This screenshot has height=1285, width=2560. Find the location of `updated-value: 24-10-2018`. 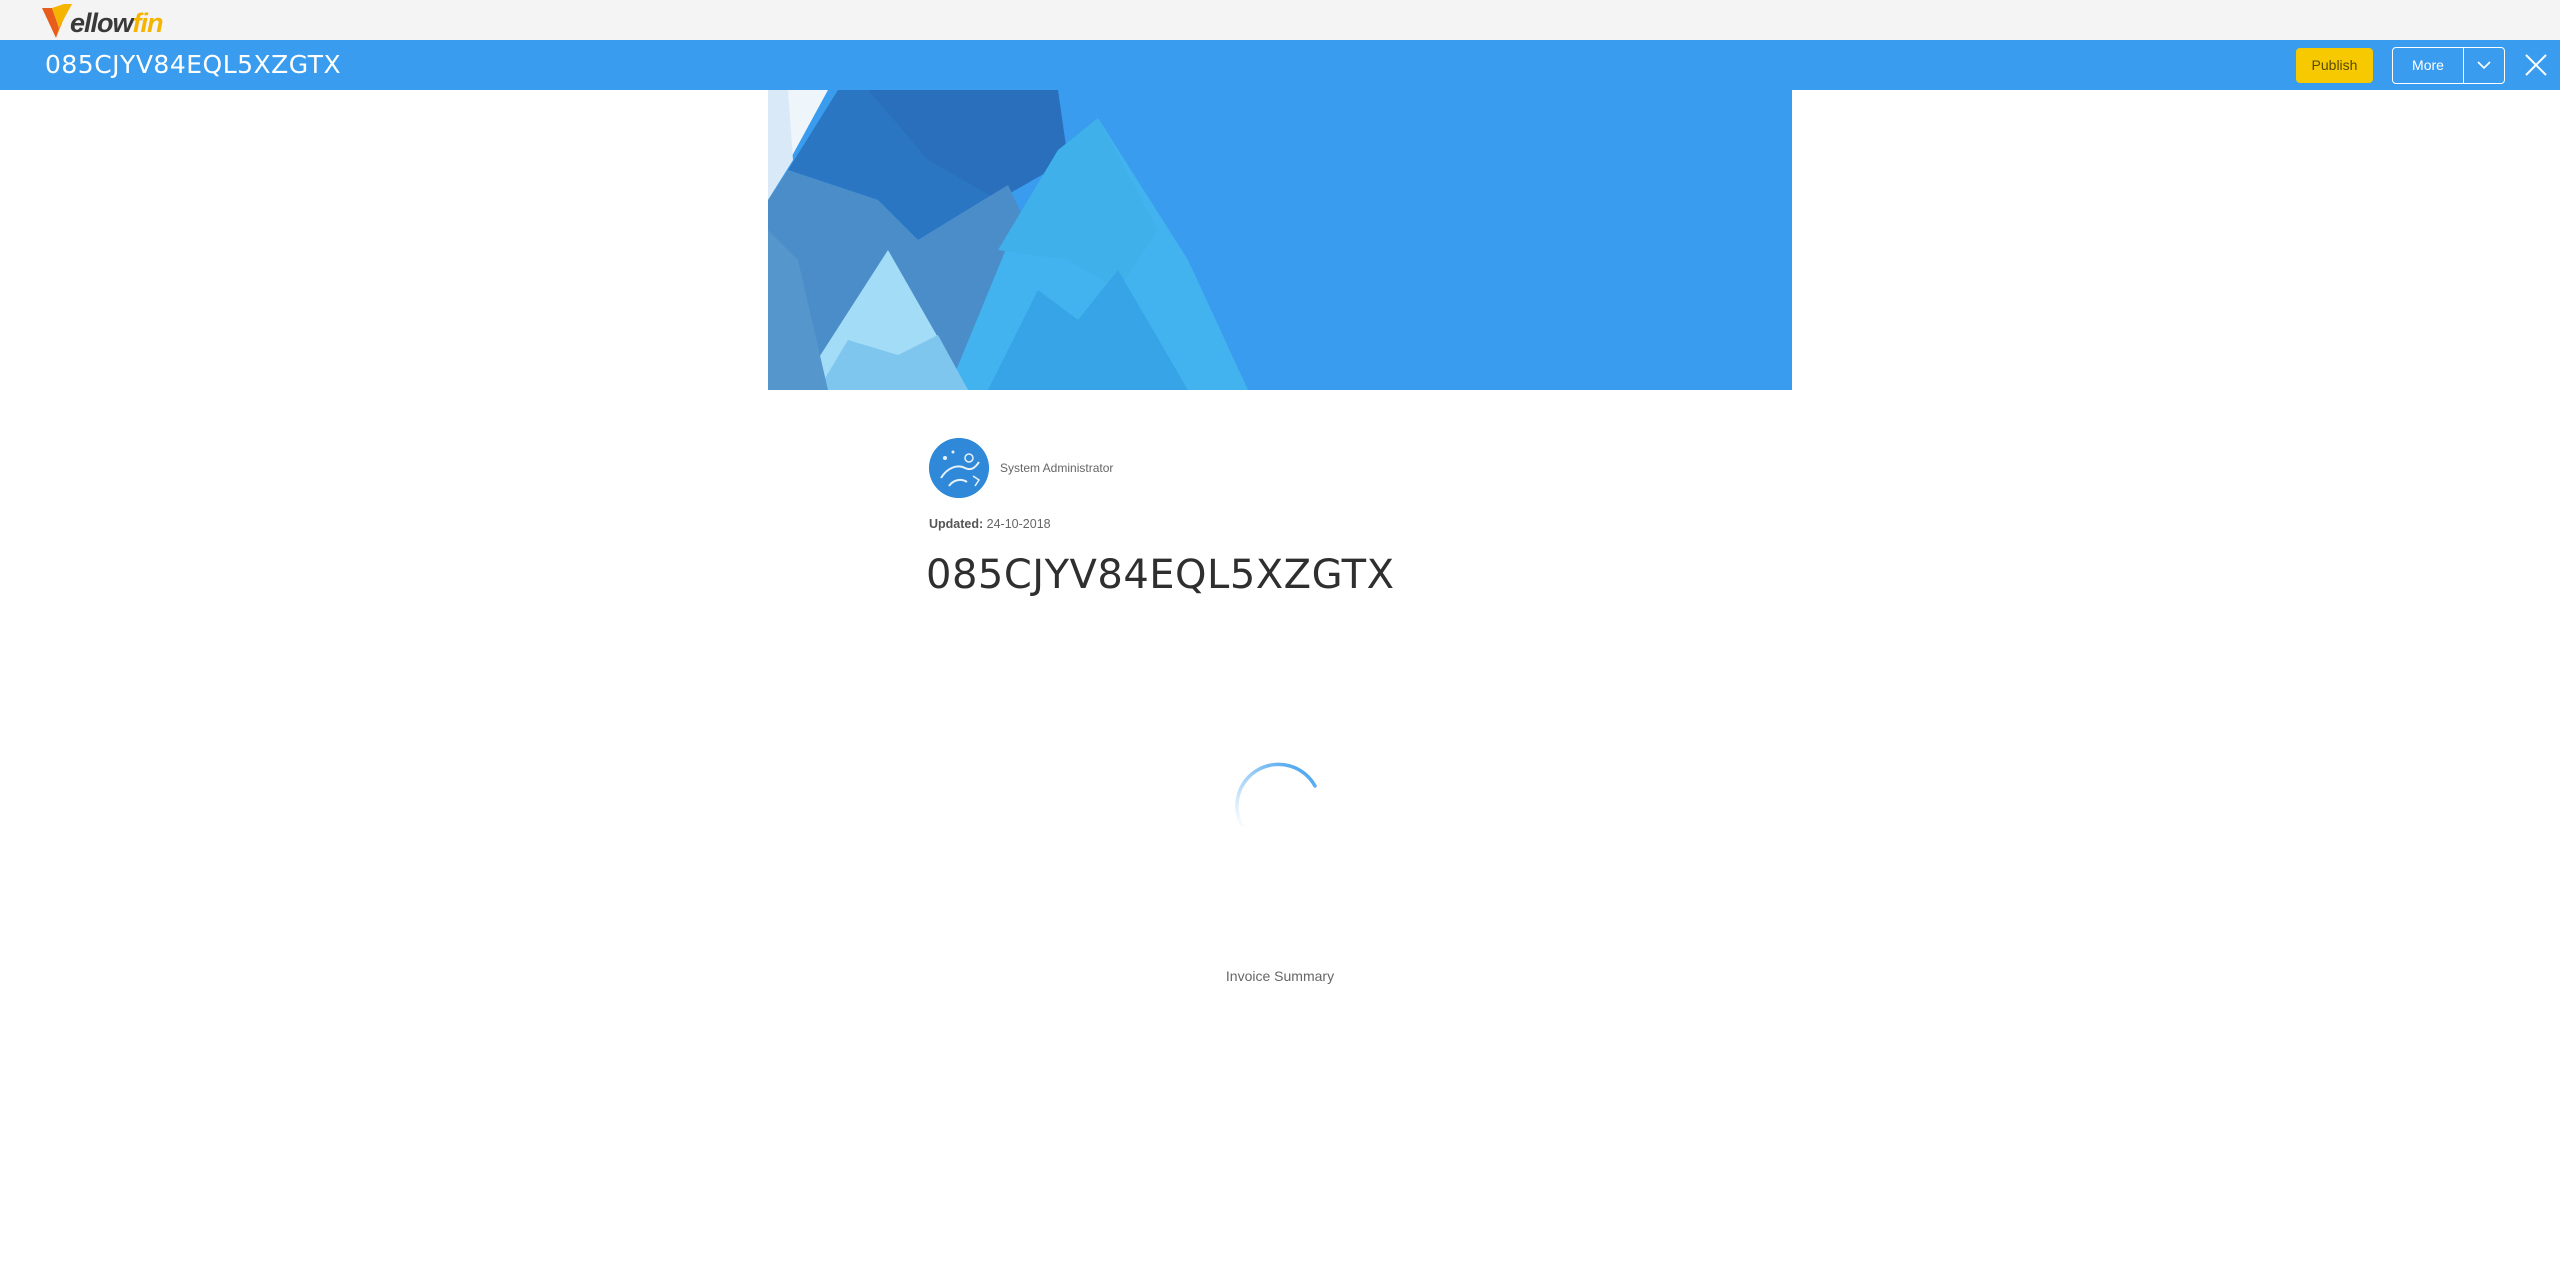

updated-value: 24-10-2018 is located at coordinates (1018, 524).